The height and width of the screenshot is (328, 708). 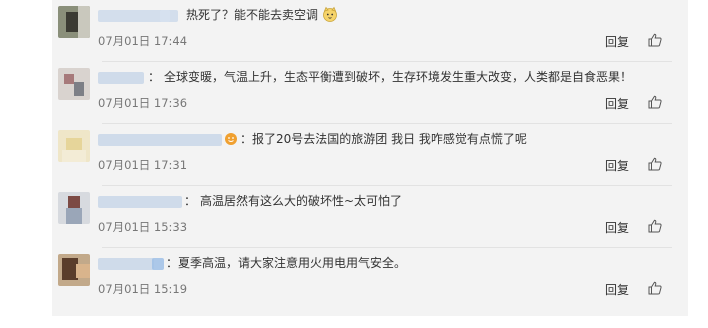 I want to click on comment-text: 高温居然有这么大的破坏性~太可怕了, so click(x=301, y=201).